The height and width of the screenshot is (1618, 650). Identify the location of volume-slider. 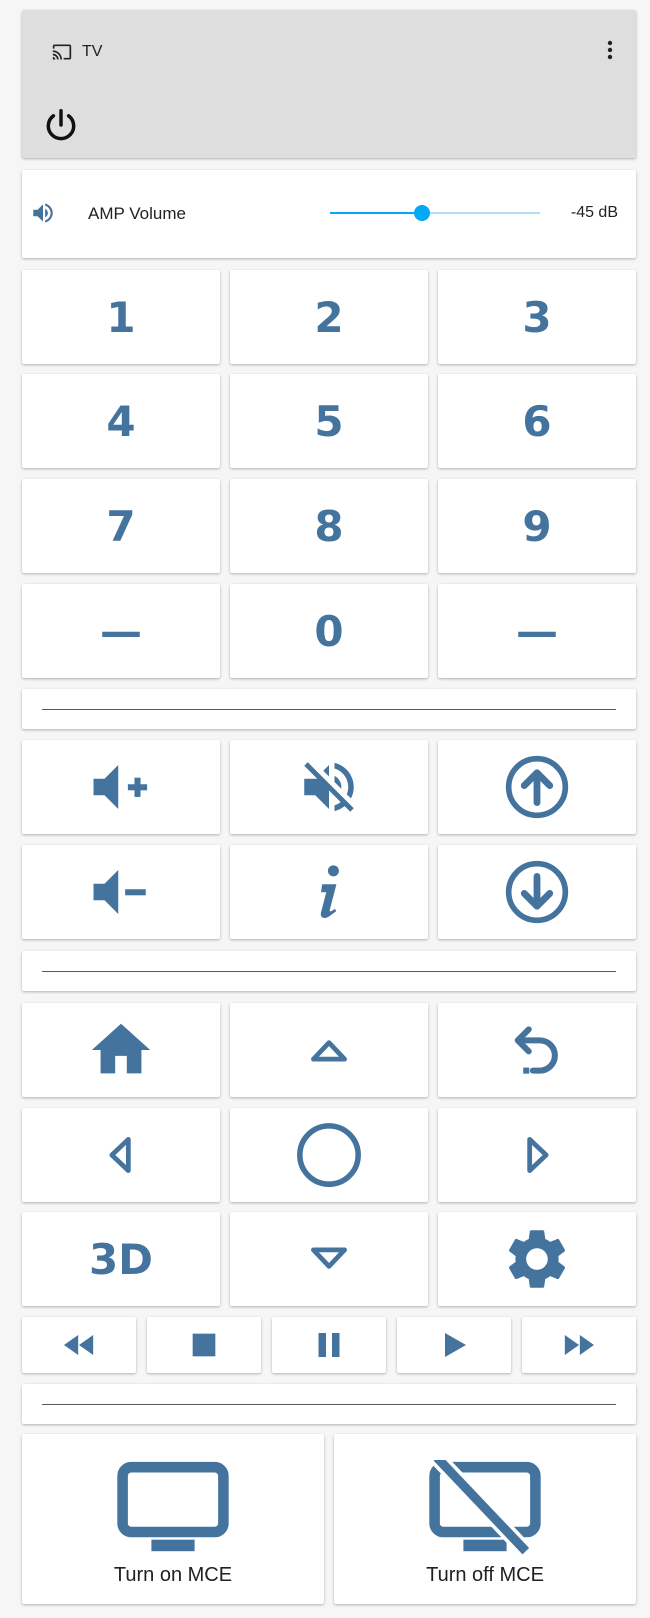
(435, 213).